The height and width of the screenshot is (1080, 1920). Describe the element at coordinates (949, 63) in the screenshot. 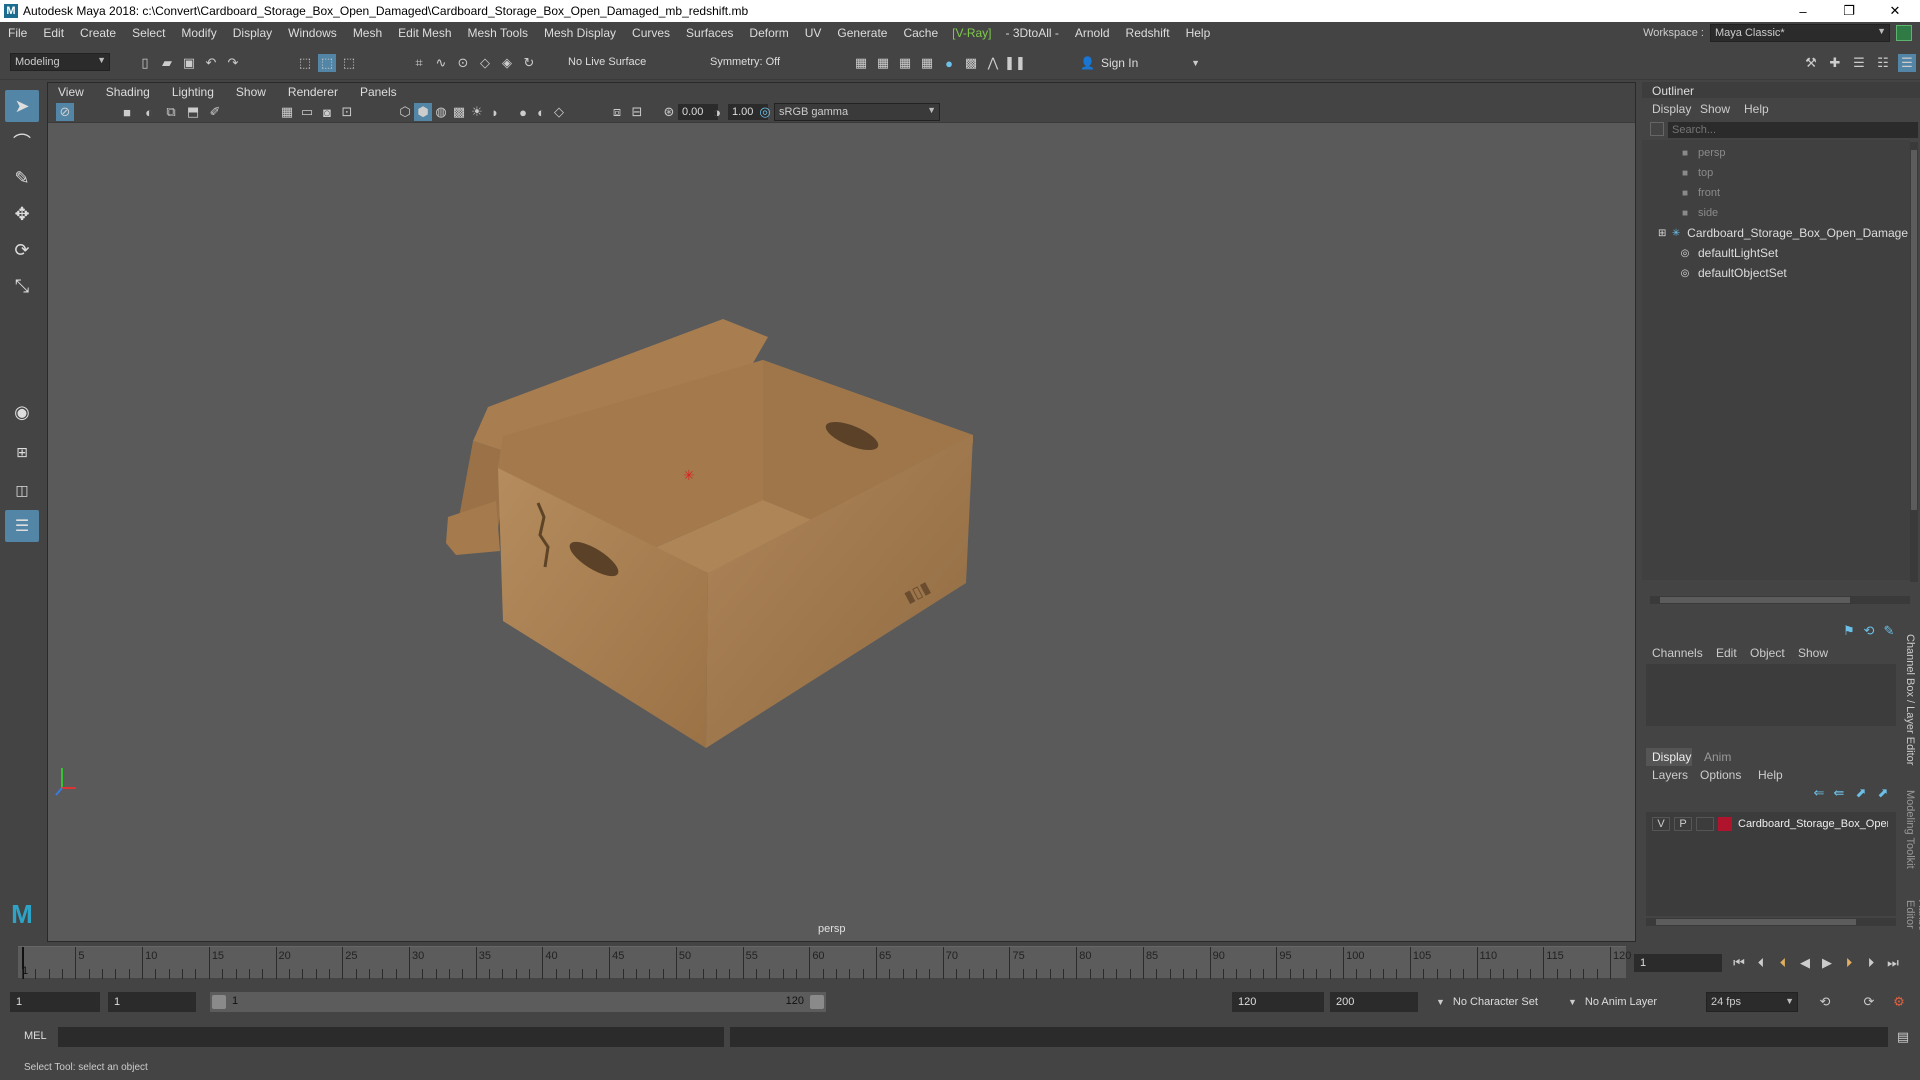

I see `hypershade-icon: ●` at that location.